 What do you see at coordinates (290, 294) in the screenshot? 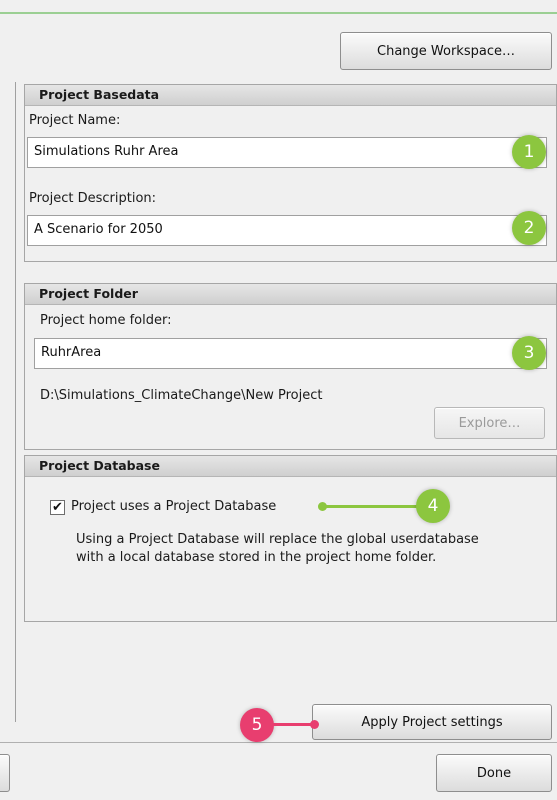
I see `group-header-folder: Project Folder` at bounding box center [290, 294].